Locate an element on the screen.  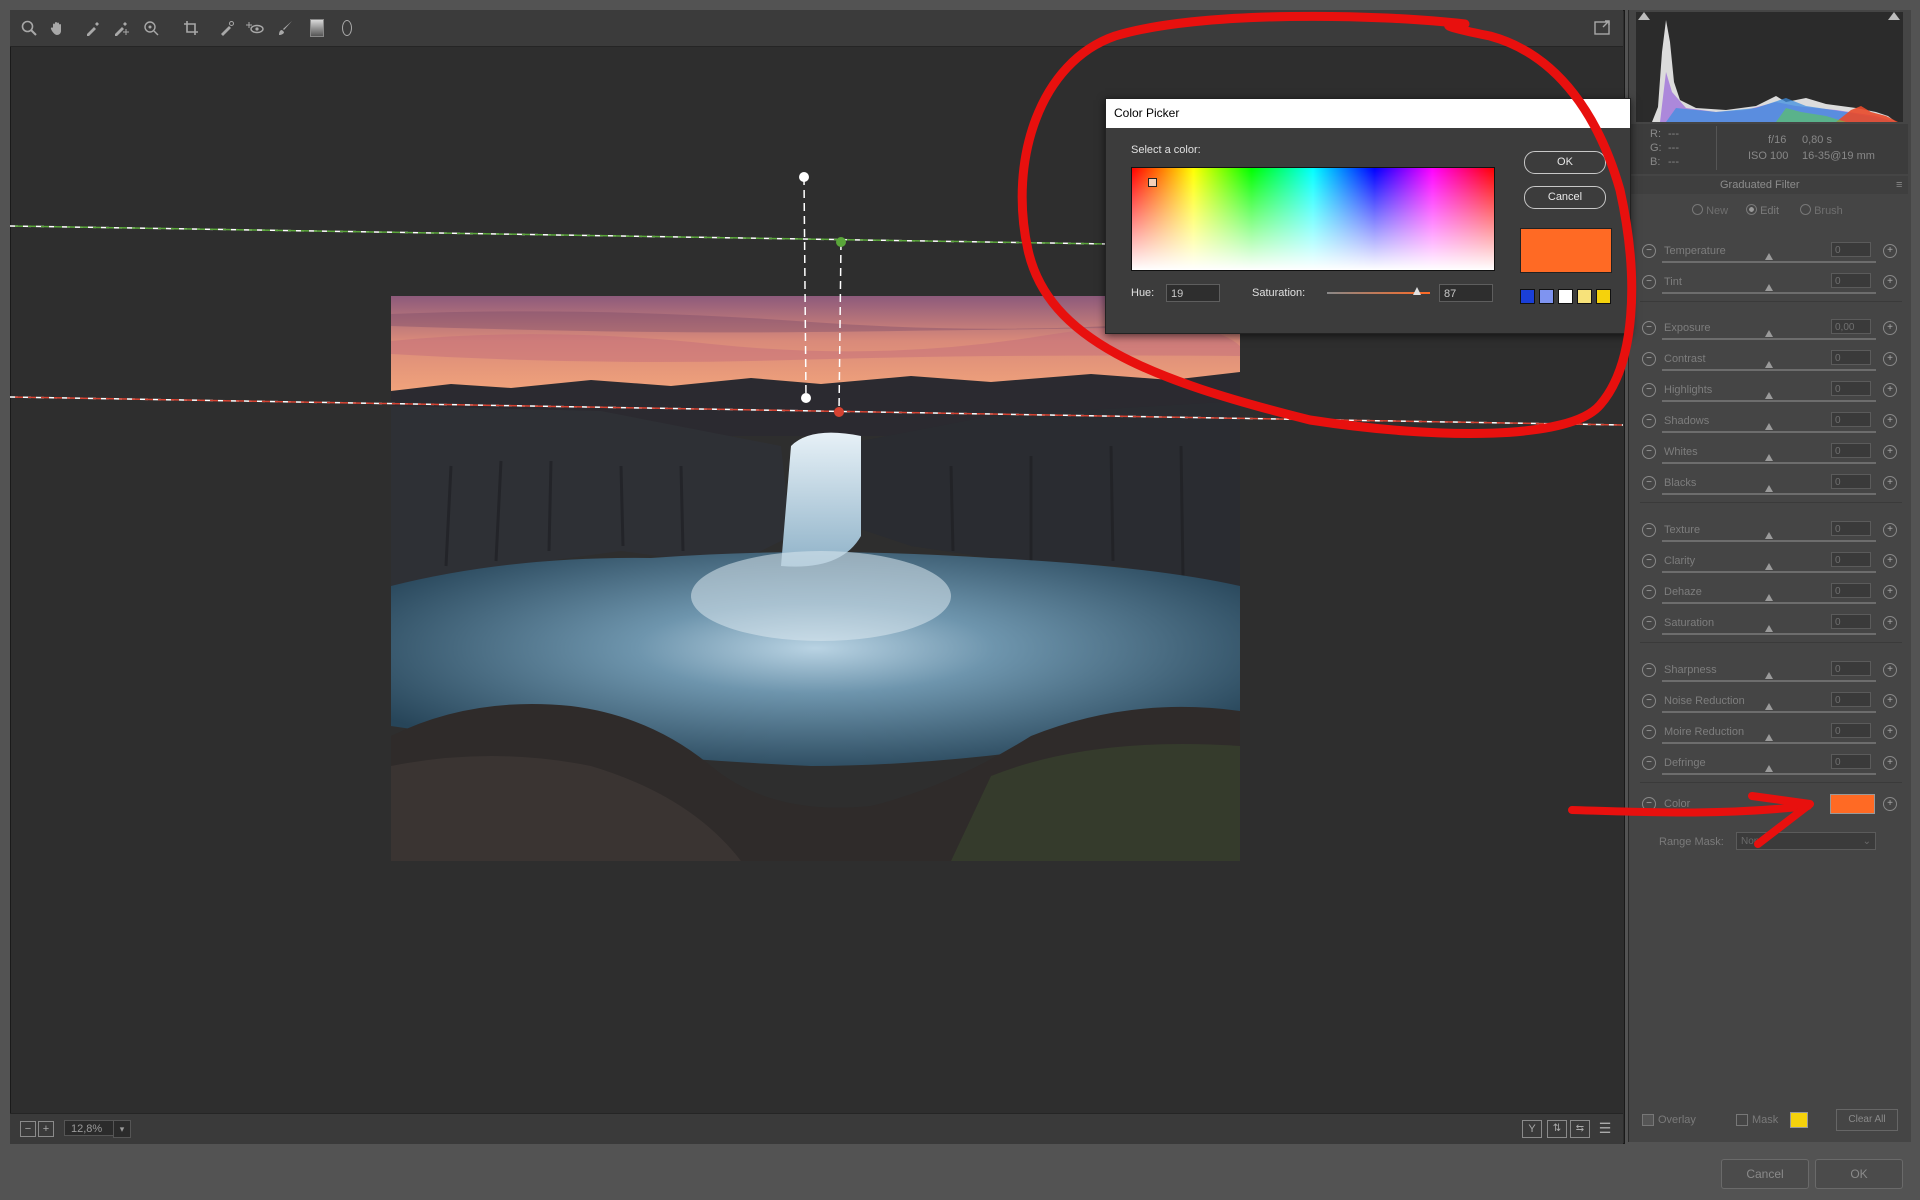
annotation-arrow-shaft is located at coordinates (1690, 809).